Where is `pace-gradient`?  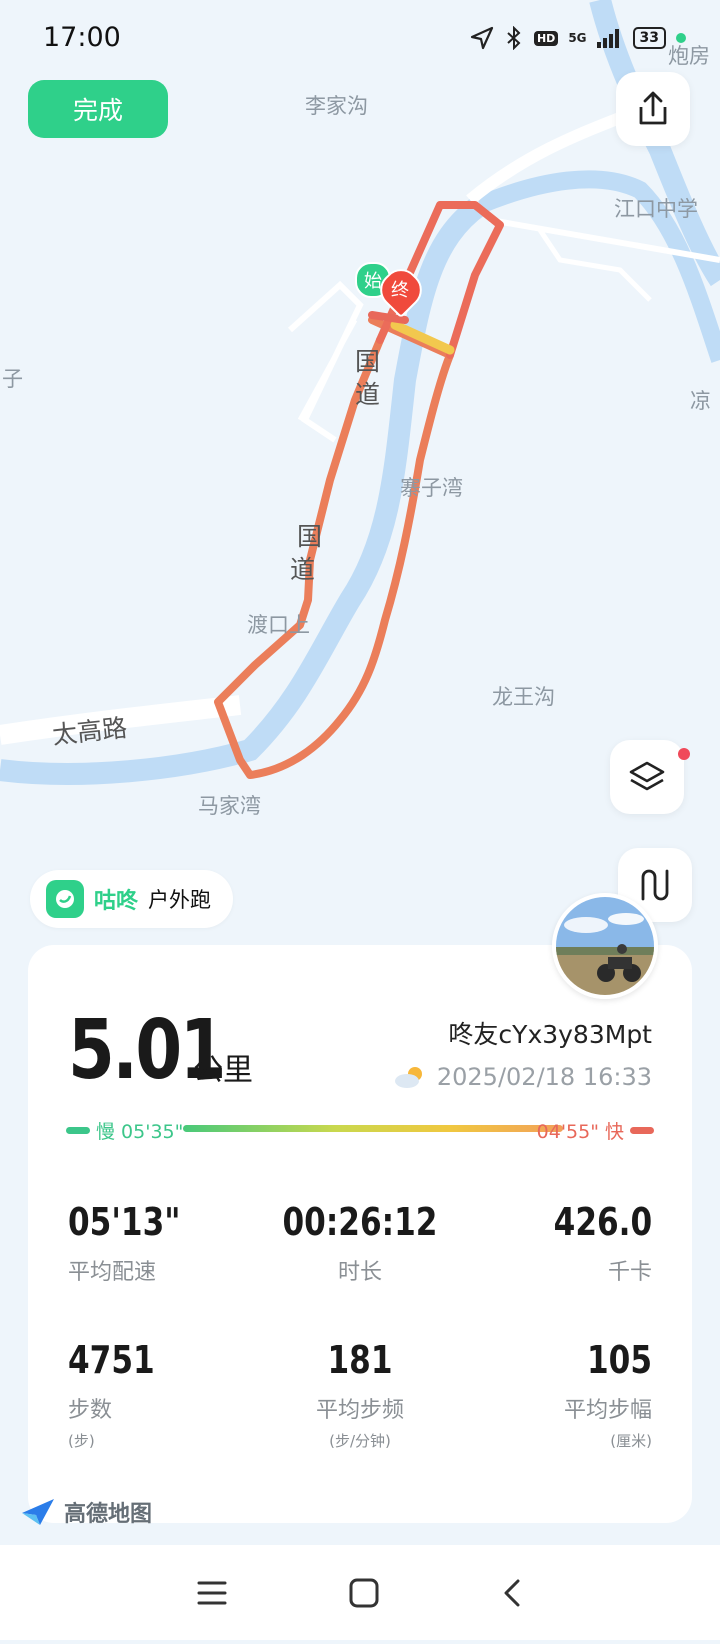
pace-gradient is located at coordinates (373, 1128).